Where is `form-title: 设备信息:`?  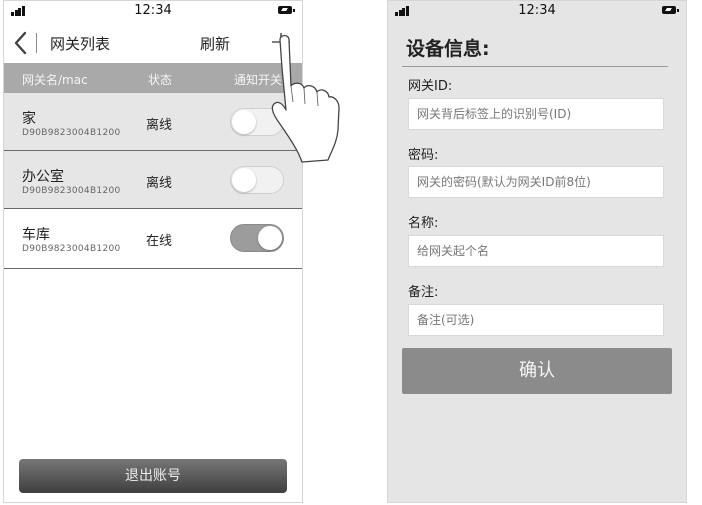
form-title: 设备信息: is located at coordinates (448, 49).